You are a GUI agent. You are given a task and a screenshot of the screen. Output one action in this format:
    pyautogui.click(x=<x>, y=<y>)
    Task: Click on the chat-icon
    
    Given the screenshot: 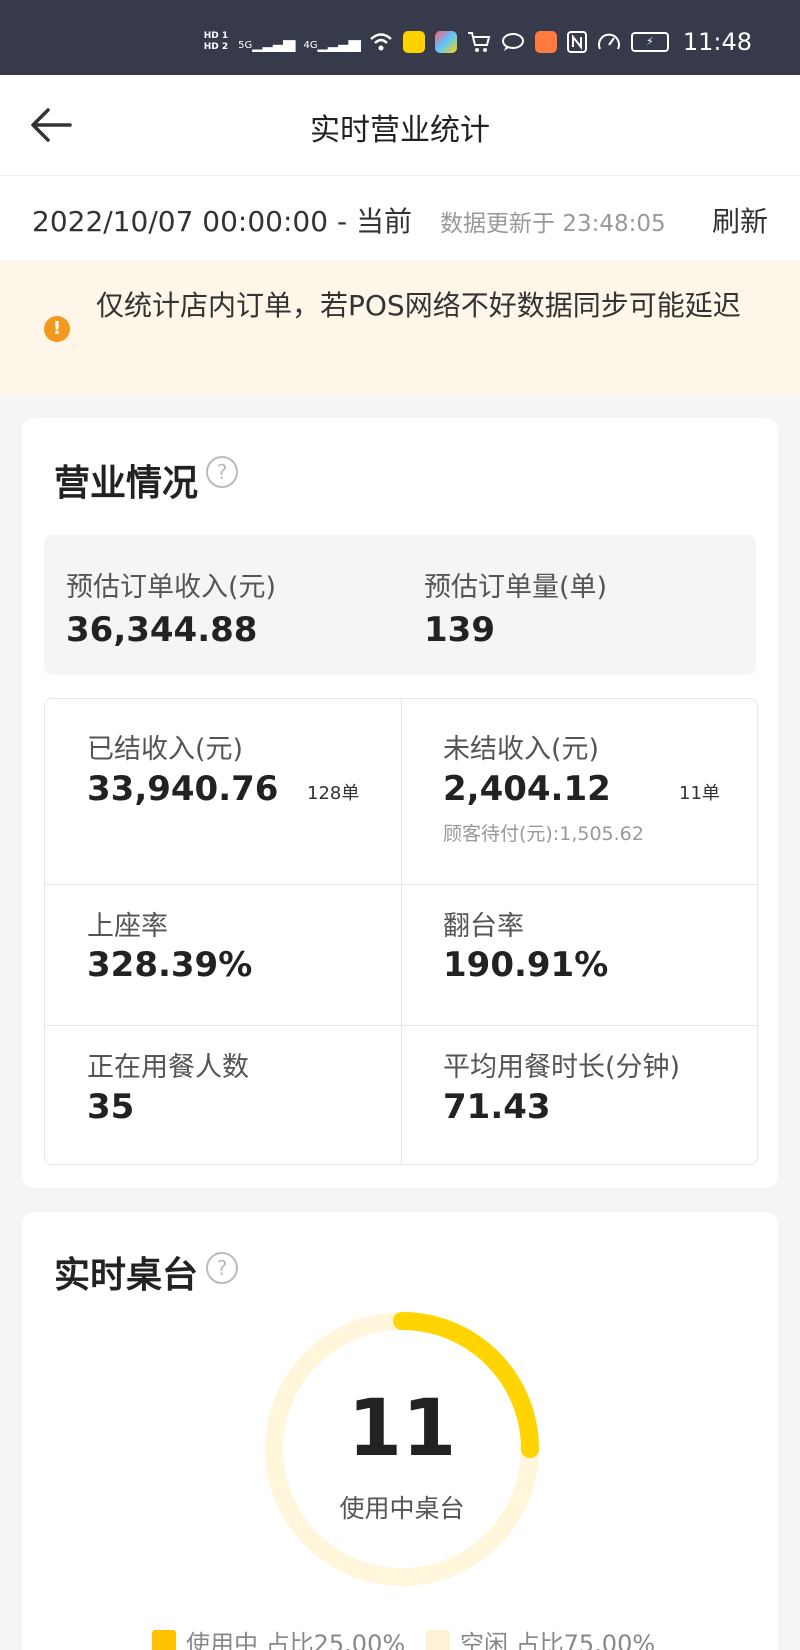 What is the action you would take?
    pyautogui.click(x=512, y=42)
    